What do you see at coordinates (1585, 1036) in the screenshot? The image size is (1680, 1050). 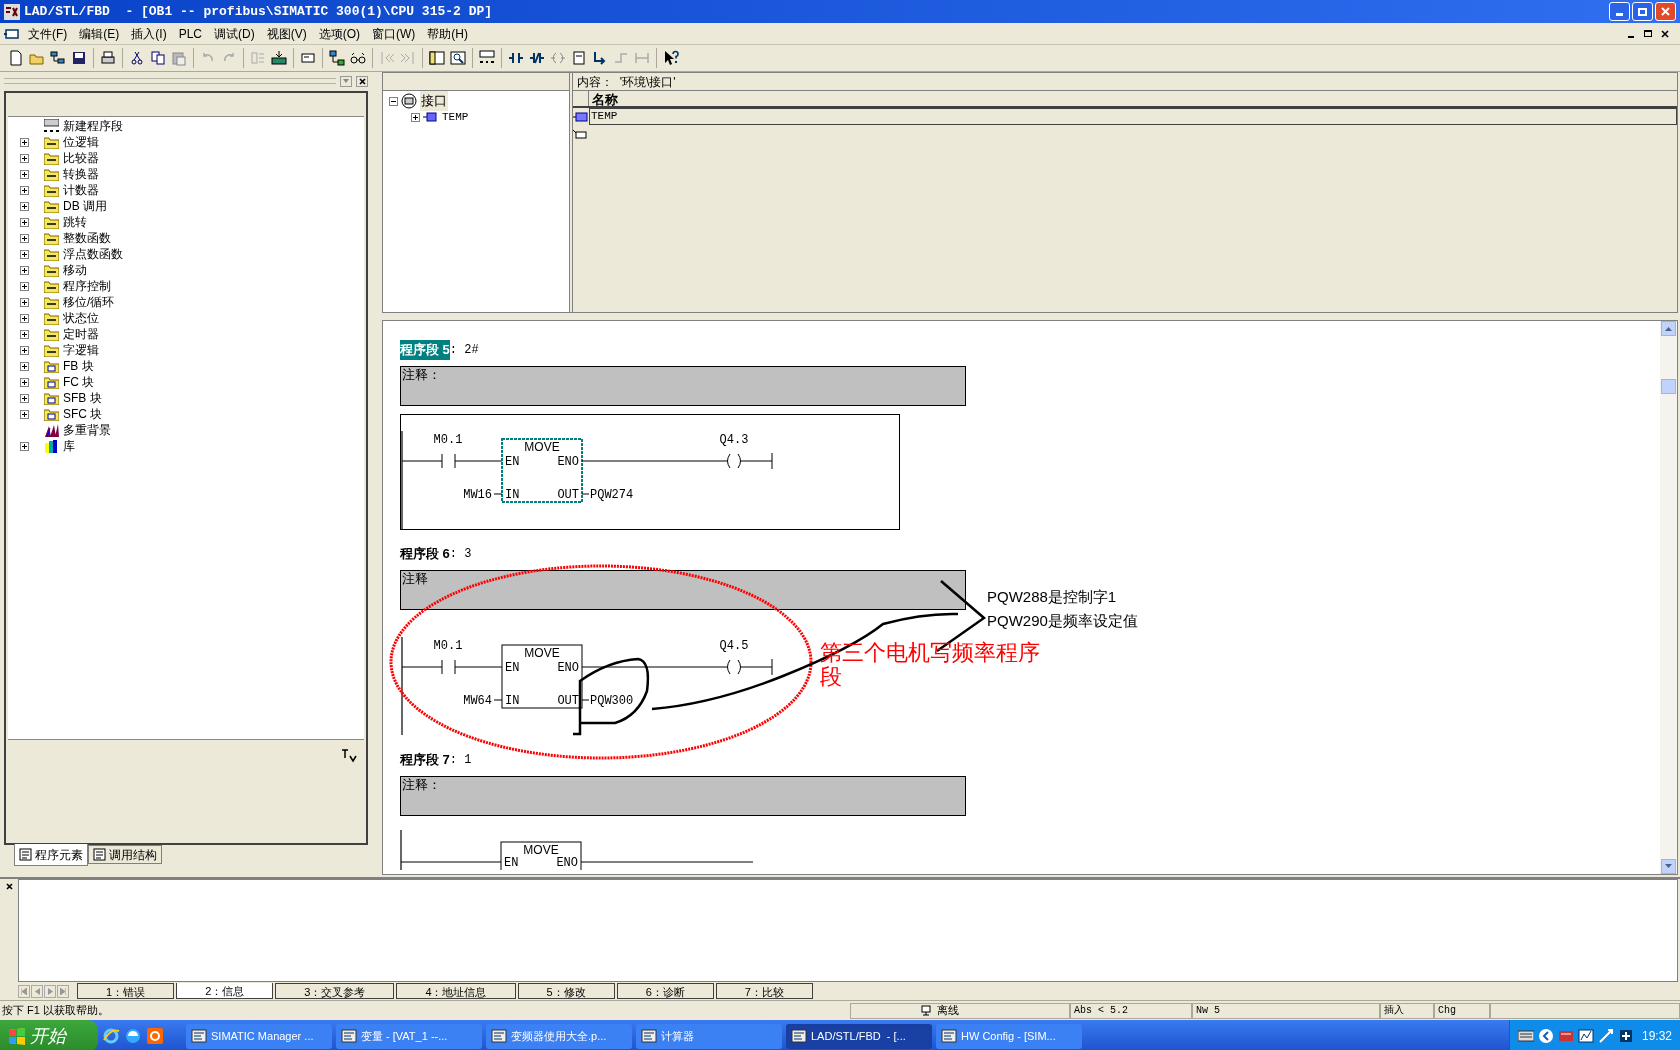 I see `tray-app-icon` at bounding box center [1585, 1036].